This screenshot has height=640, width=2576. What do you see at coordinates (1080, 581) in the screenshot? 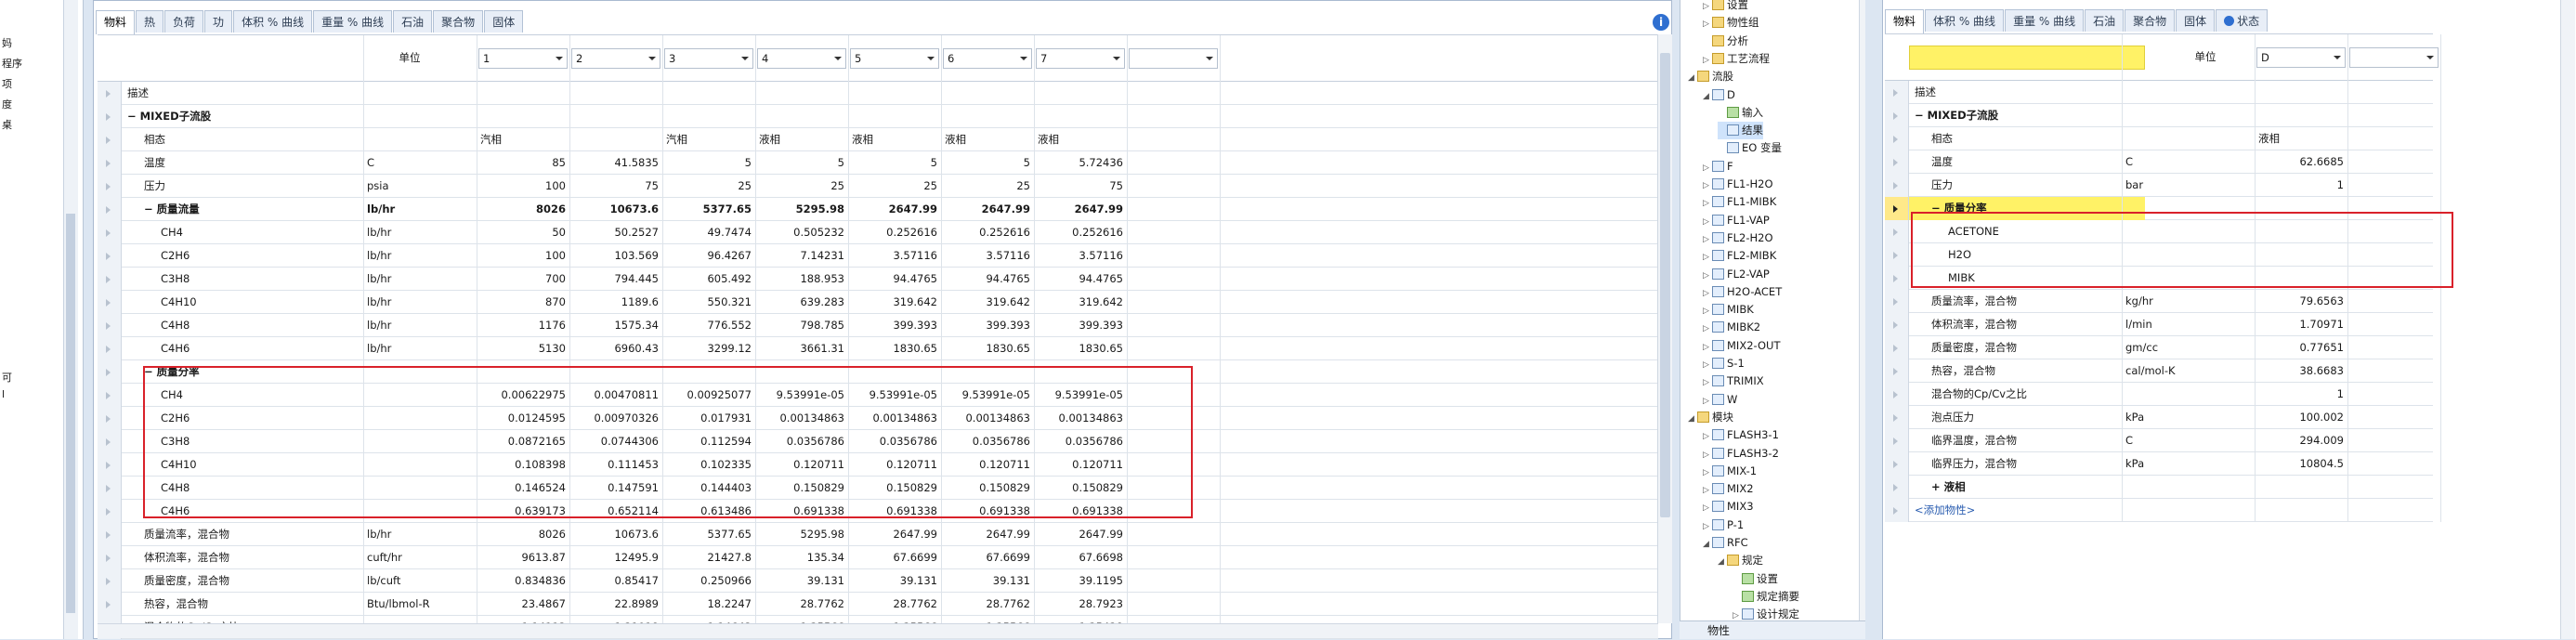
I see `value-cell: 39.1195` at bounding box center [1080, 581].